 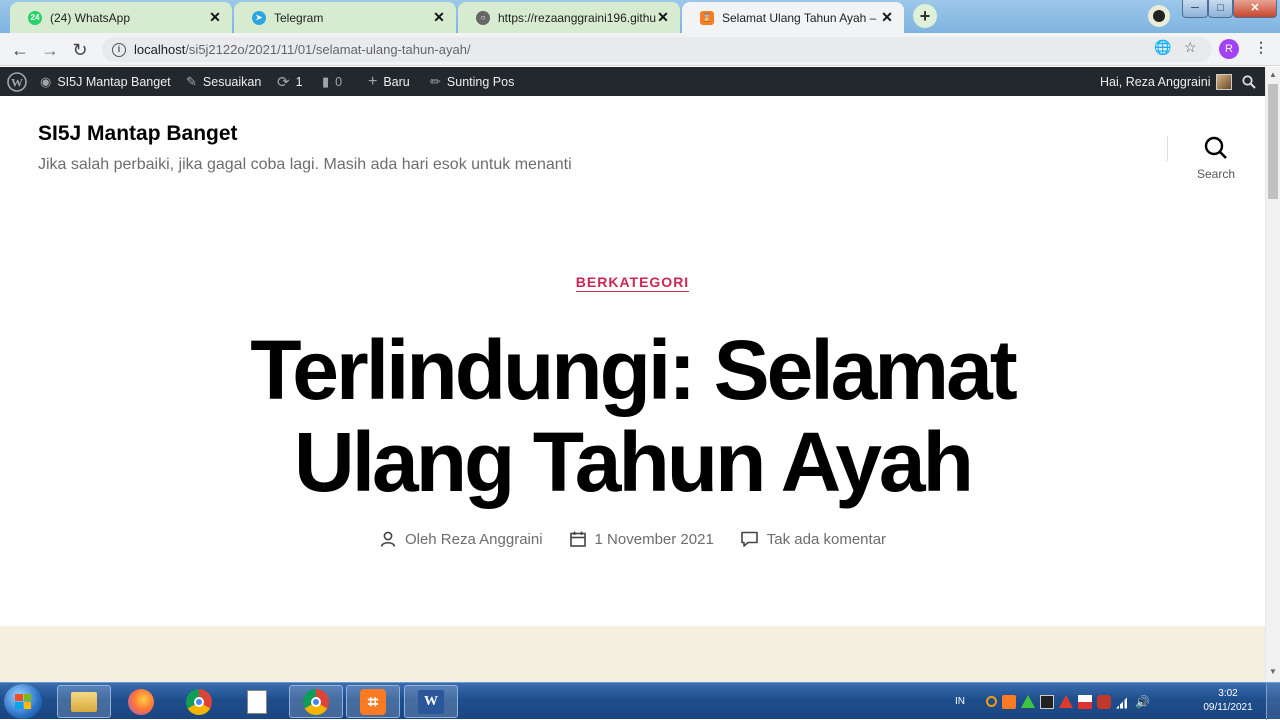 I want to click on tab-telegram: ➤ Telegram ✕, so click(x=345, y=17).